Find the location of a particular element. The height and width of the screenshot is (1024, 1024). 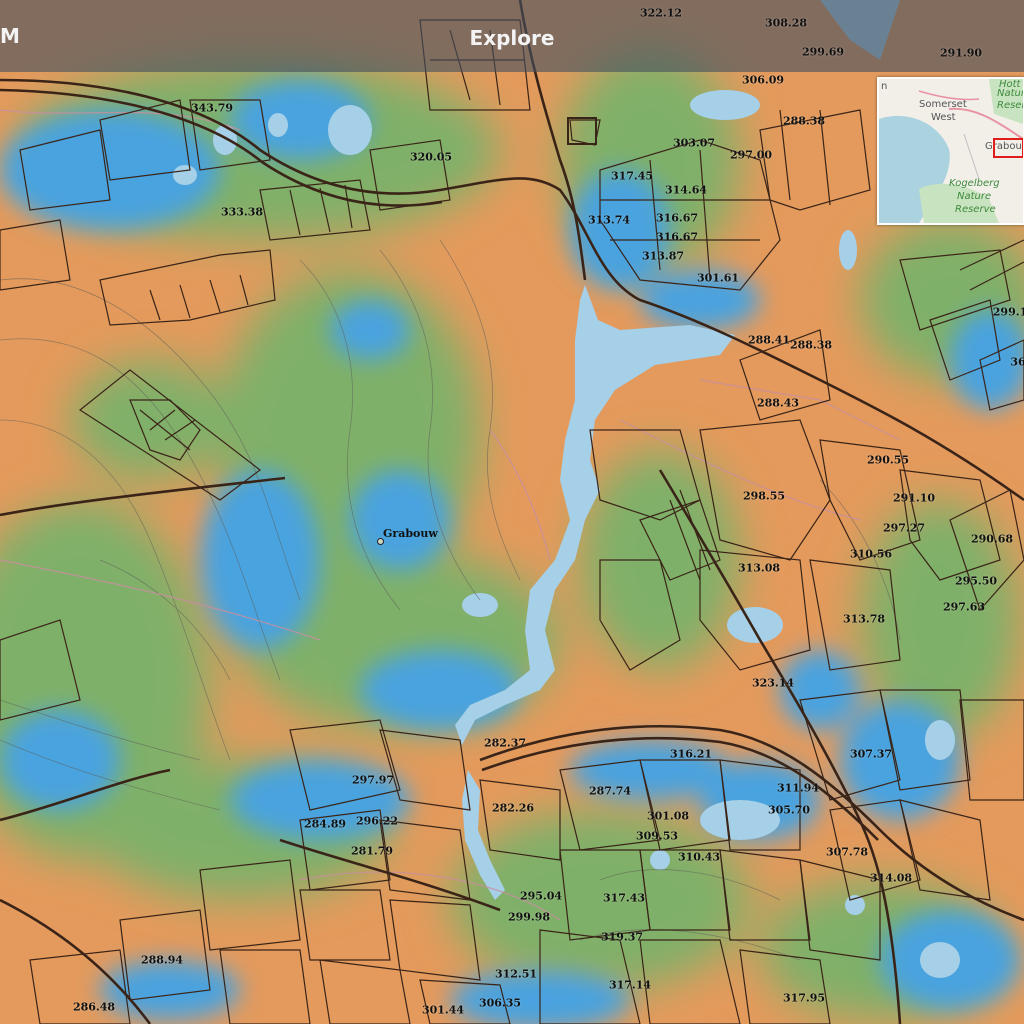

elevation-label: 299.69 is located at coordinates (823, 52).